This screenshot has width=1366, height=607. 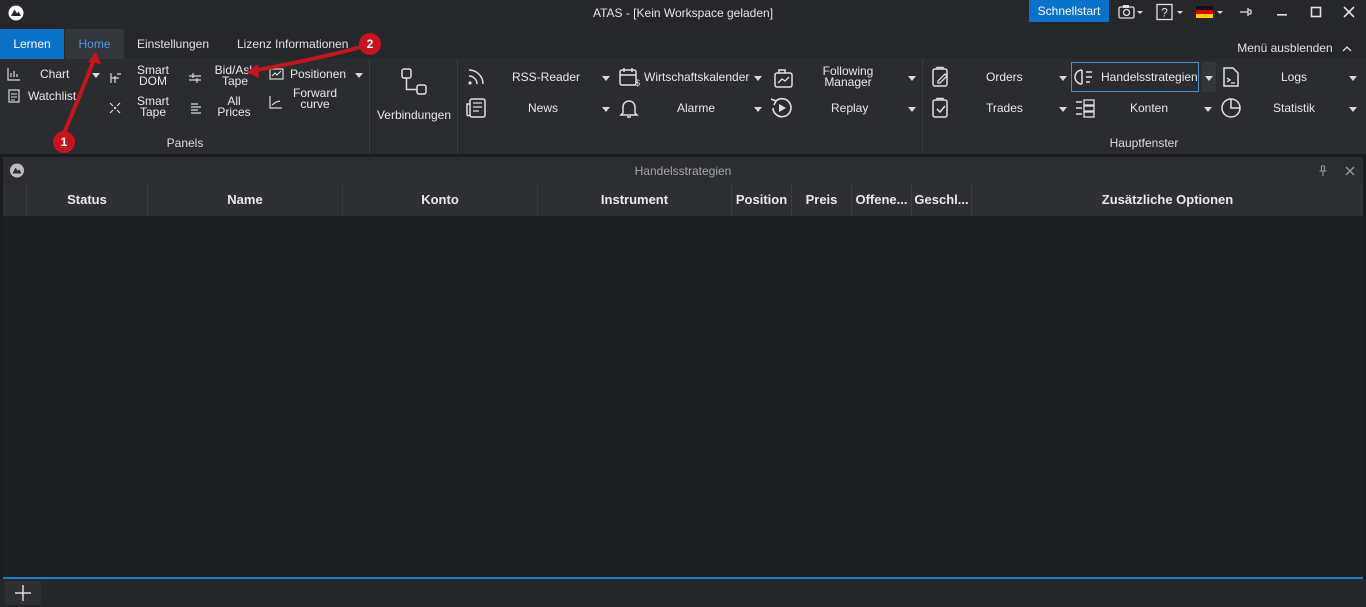 I want to click on annotation-marker-1: 1, so click(x=64, y=142).